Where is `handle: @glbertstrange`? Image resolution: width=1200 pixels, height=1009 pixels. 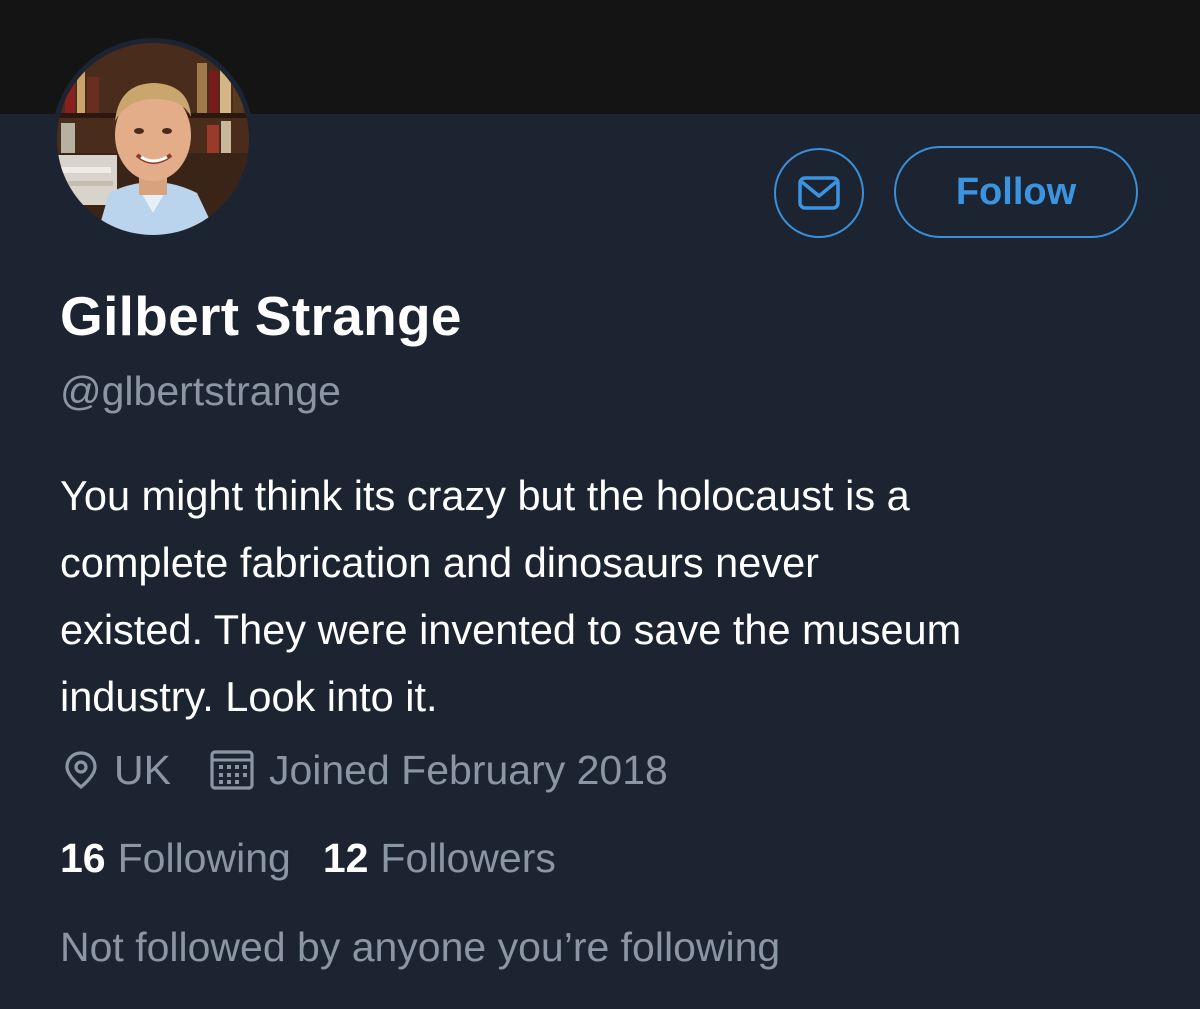 handle: @glbertstrange is located at coordinates (200, 391).